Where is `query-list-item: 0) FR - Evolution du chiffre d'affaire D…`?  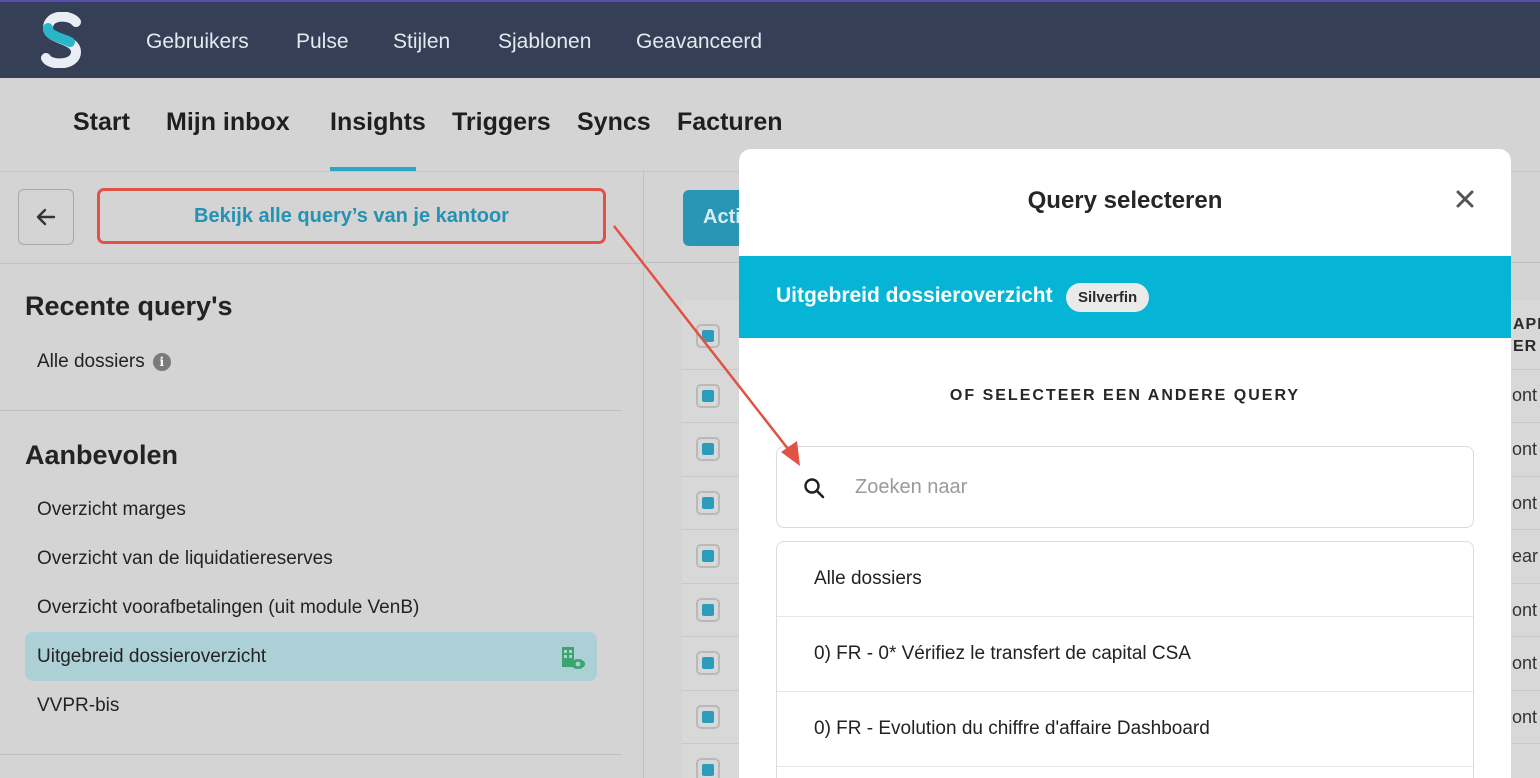
query-list-item: 0) FR - Evolution du chiffre d'affaire D… is located at coordinates (1125, 729).